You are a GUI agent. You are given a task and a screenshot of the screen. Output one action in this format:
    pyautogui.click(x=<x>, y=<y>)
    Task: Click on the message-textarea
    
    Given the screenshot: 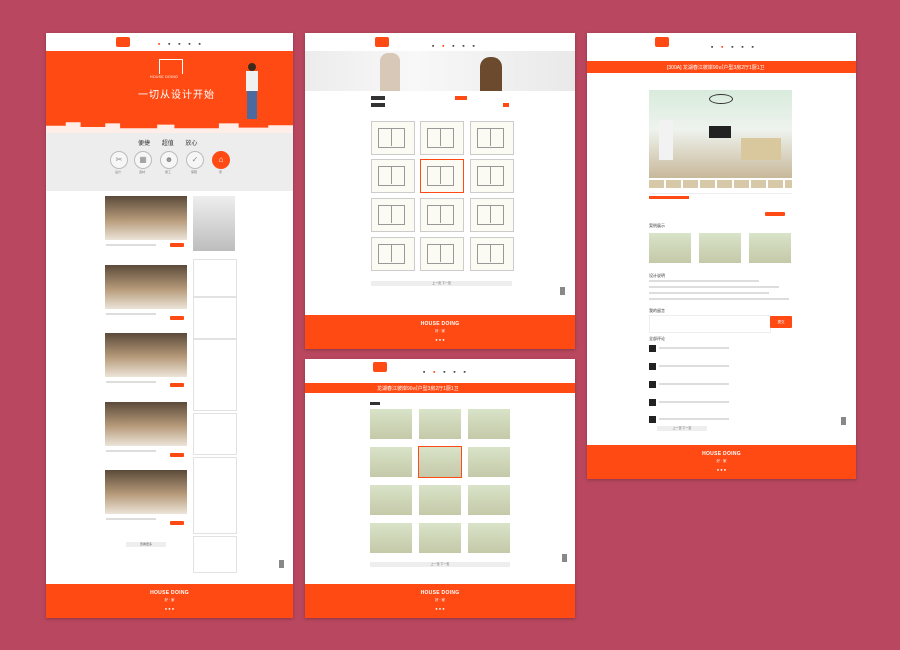 What is the action you would take?
    pyautogui.click(x=710, y=324)
    